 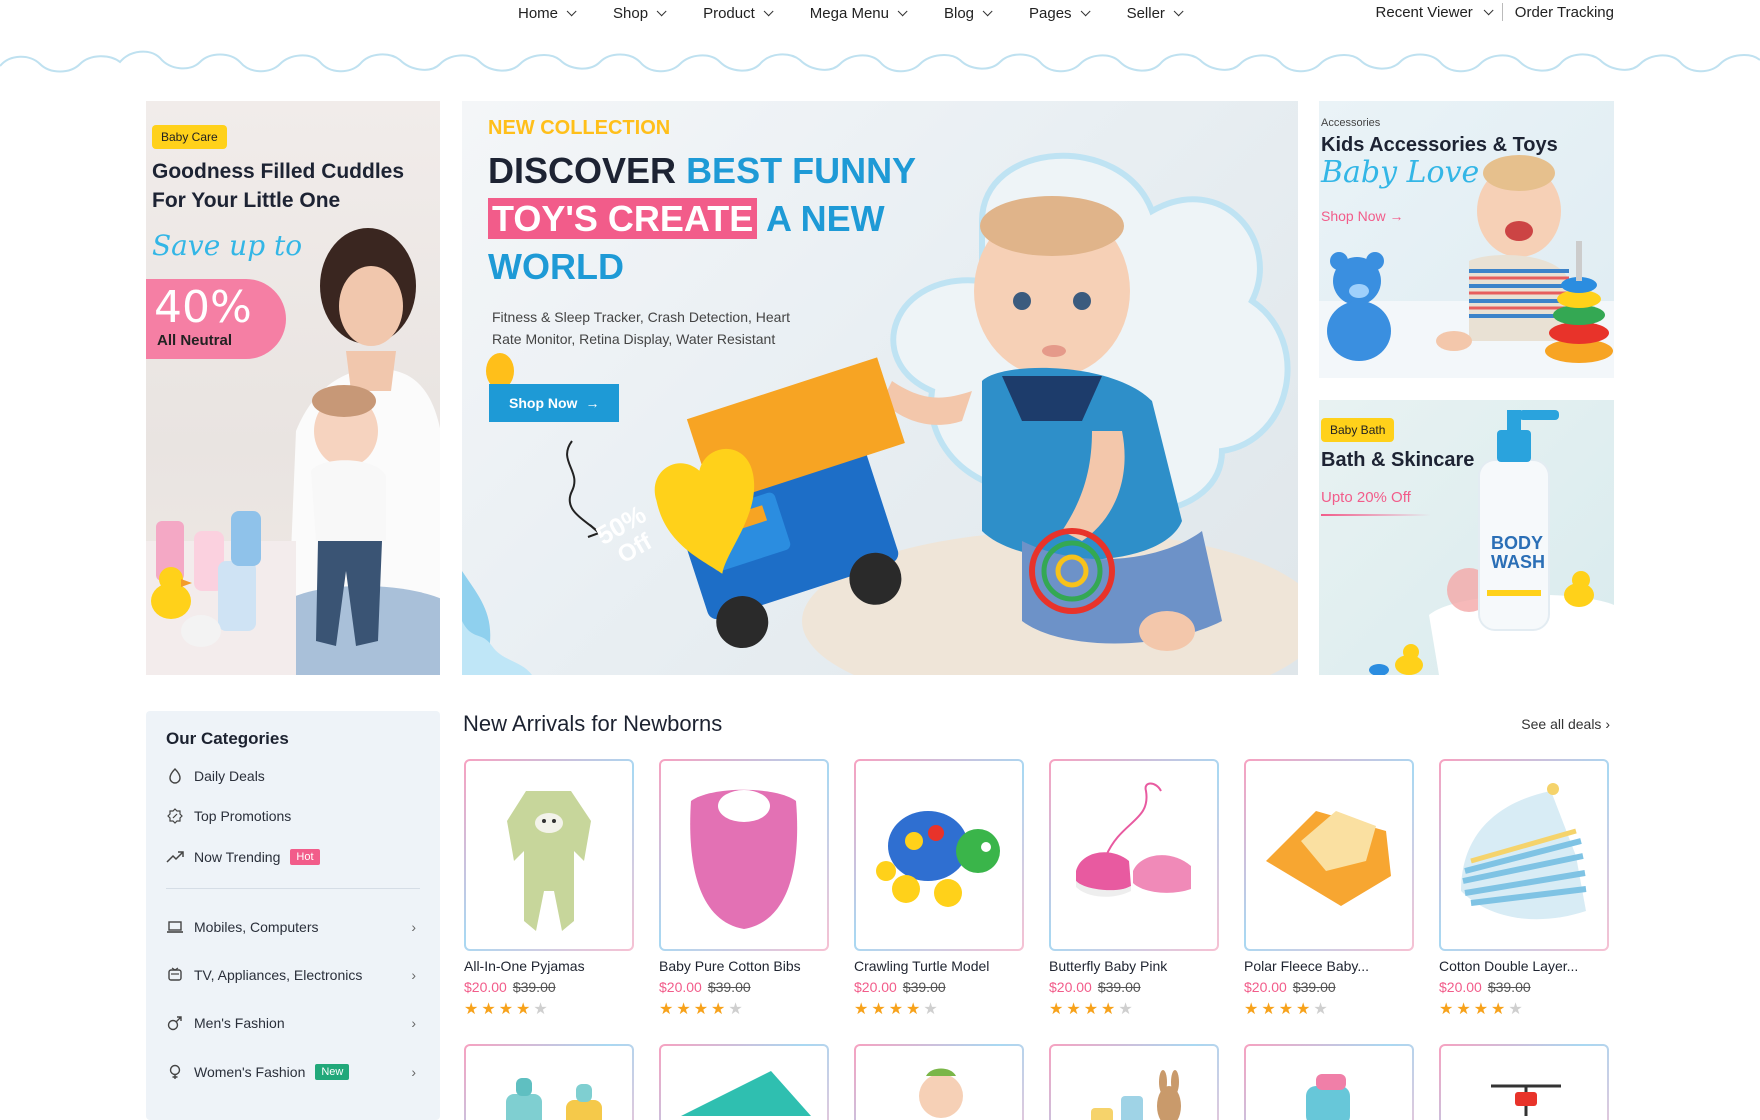 What do you see at coordinates (1564, 12) in the screenshot?
I see `order-tracking-link: Order Tracking` at bounding box center [1564, 12].